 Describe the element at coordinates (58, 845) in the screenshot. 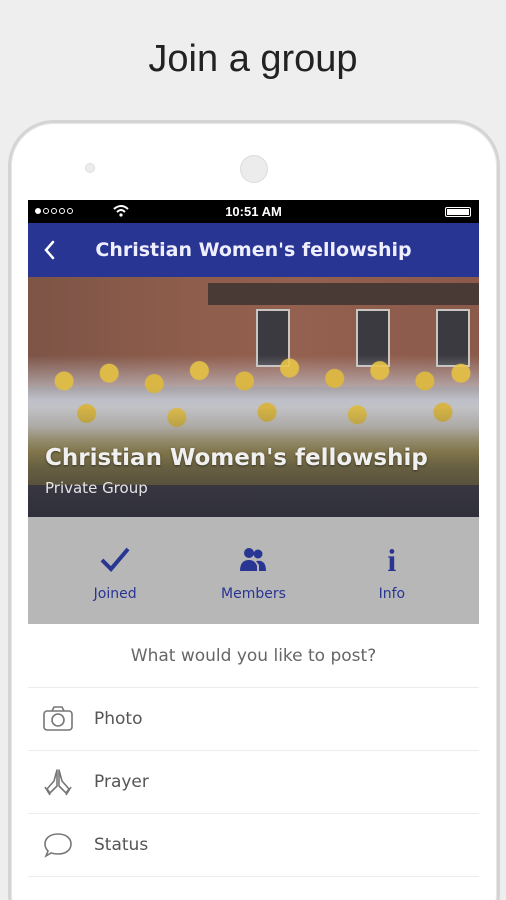

I see `speech-bubble-icon` at that location.